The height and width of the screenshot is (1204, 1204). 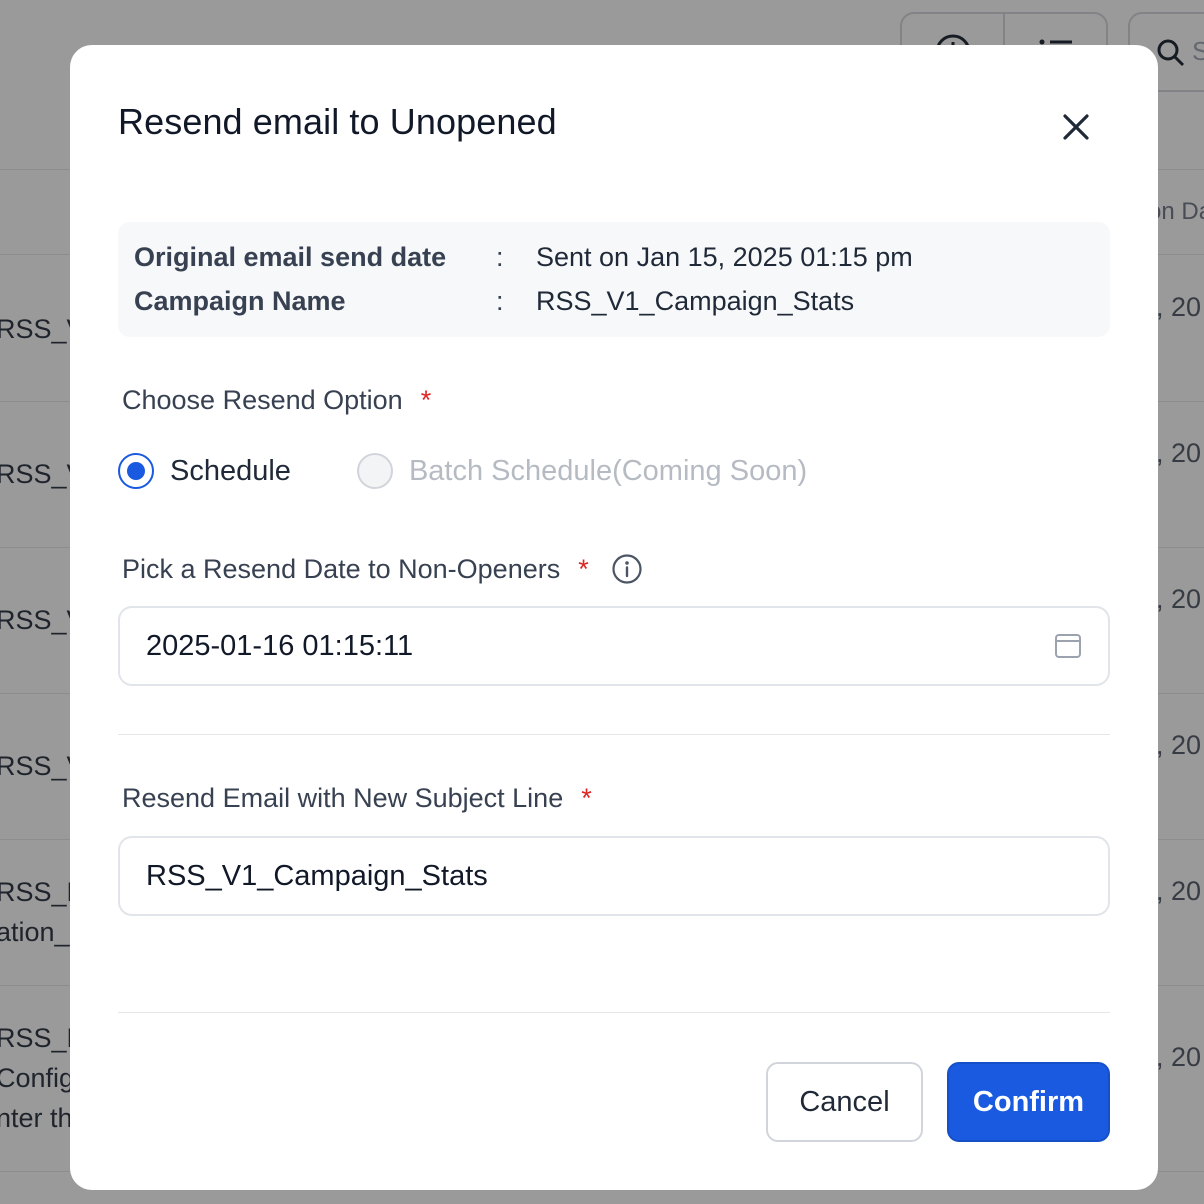 What do you see at coordinates (357, 798) in the screenshot?
I see `subject-line-label: Resend Email with New Subject Line *` at bounding box center [357, 798].